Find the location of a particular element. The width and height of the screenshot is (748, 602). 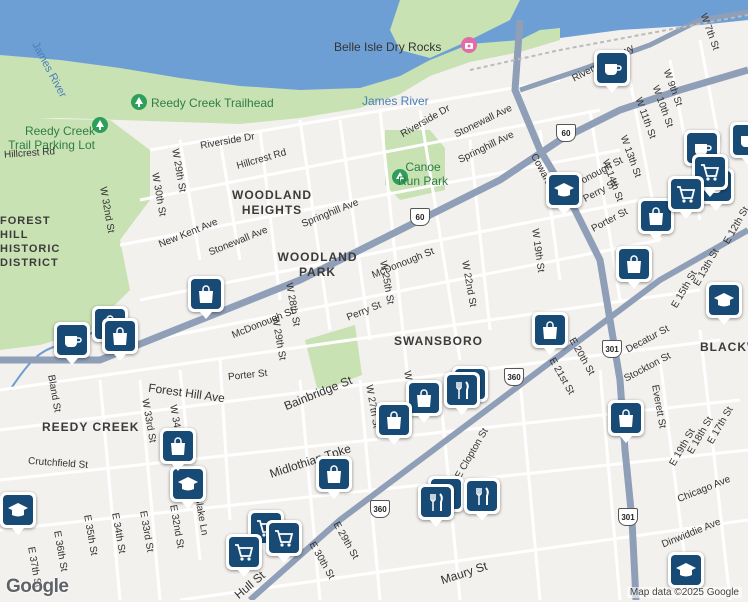

google-logo: Google is located at coordinates (37, 587).